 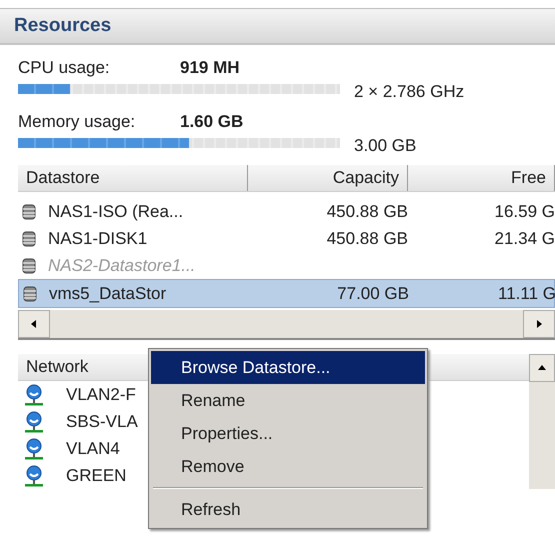 I want to click on free-cell-text: 11.11 G, so click(x=526, y=294).